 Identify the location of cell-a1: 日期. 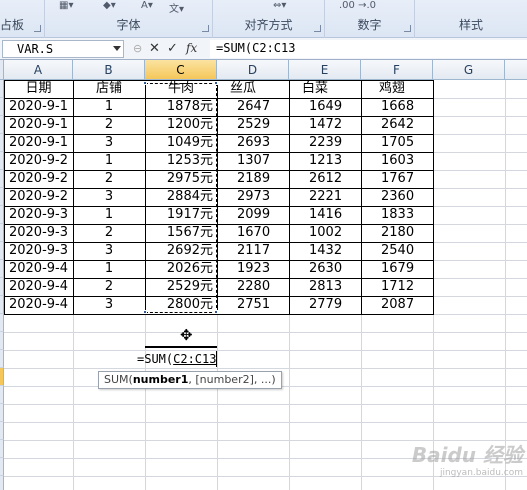
(38, 89).